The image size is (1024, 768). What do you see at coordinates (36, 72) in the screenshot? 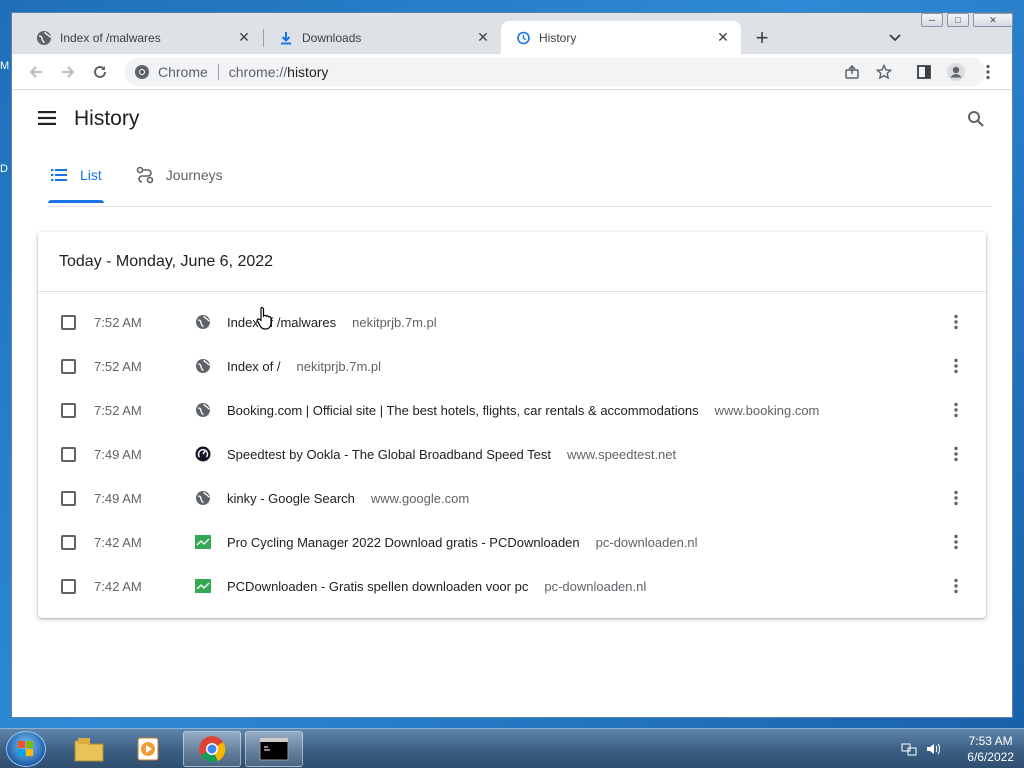
I see `back-icon` at bounding box center [36, 72].